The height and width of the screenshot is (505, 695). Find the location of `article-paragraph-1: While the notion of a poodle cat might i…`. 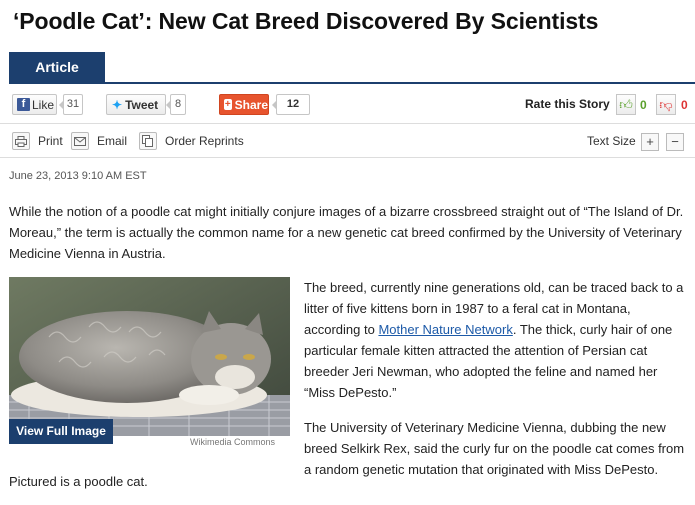

article-paragraph-1: While the notion of a poodle cat might i… is located at coordinates (346, 232).